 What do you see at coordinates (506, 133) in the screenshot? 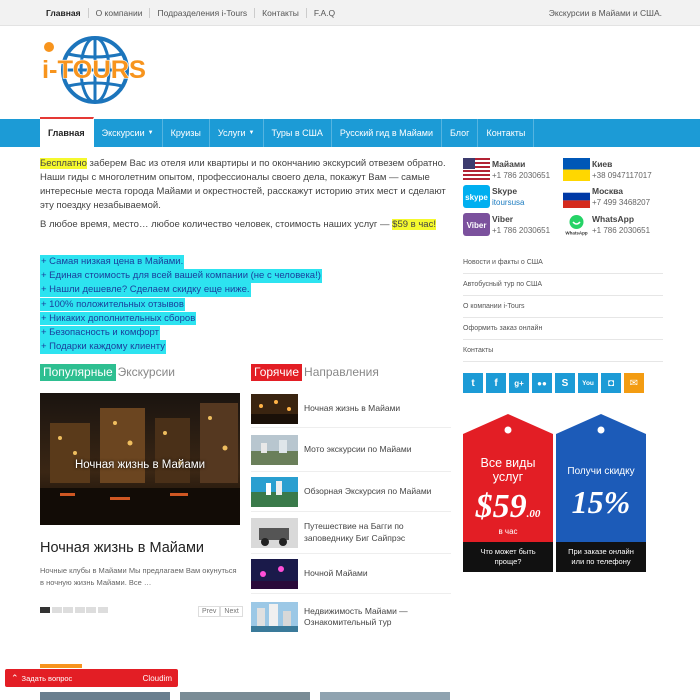
I see `nav-contacts: Контакты` at bounding box center [506, 133].